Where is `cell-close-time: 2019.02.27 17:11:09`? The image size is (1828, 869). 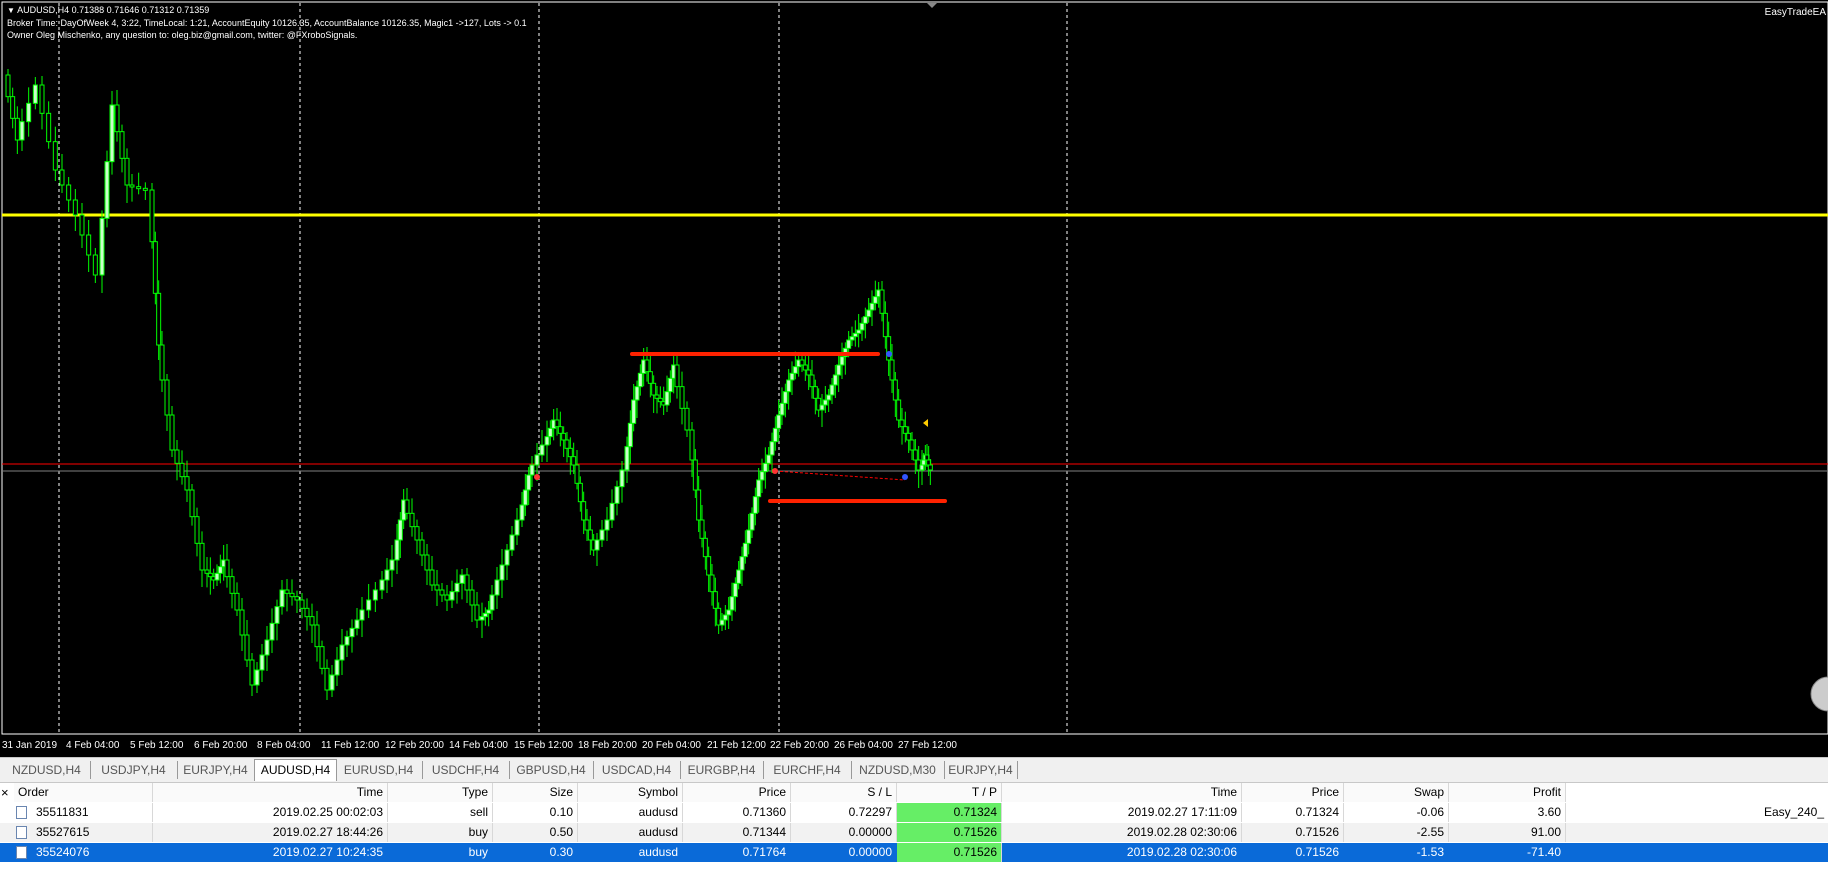
cell-close-time: 2019.02.27 17:11:09 is located at coordinates (1122, 812).